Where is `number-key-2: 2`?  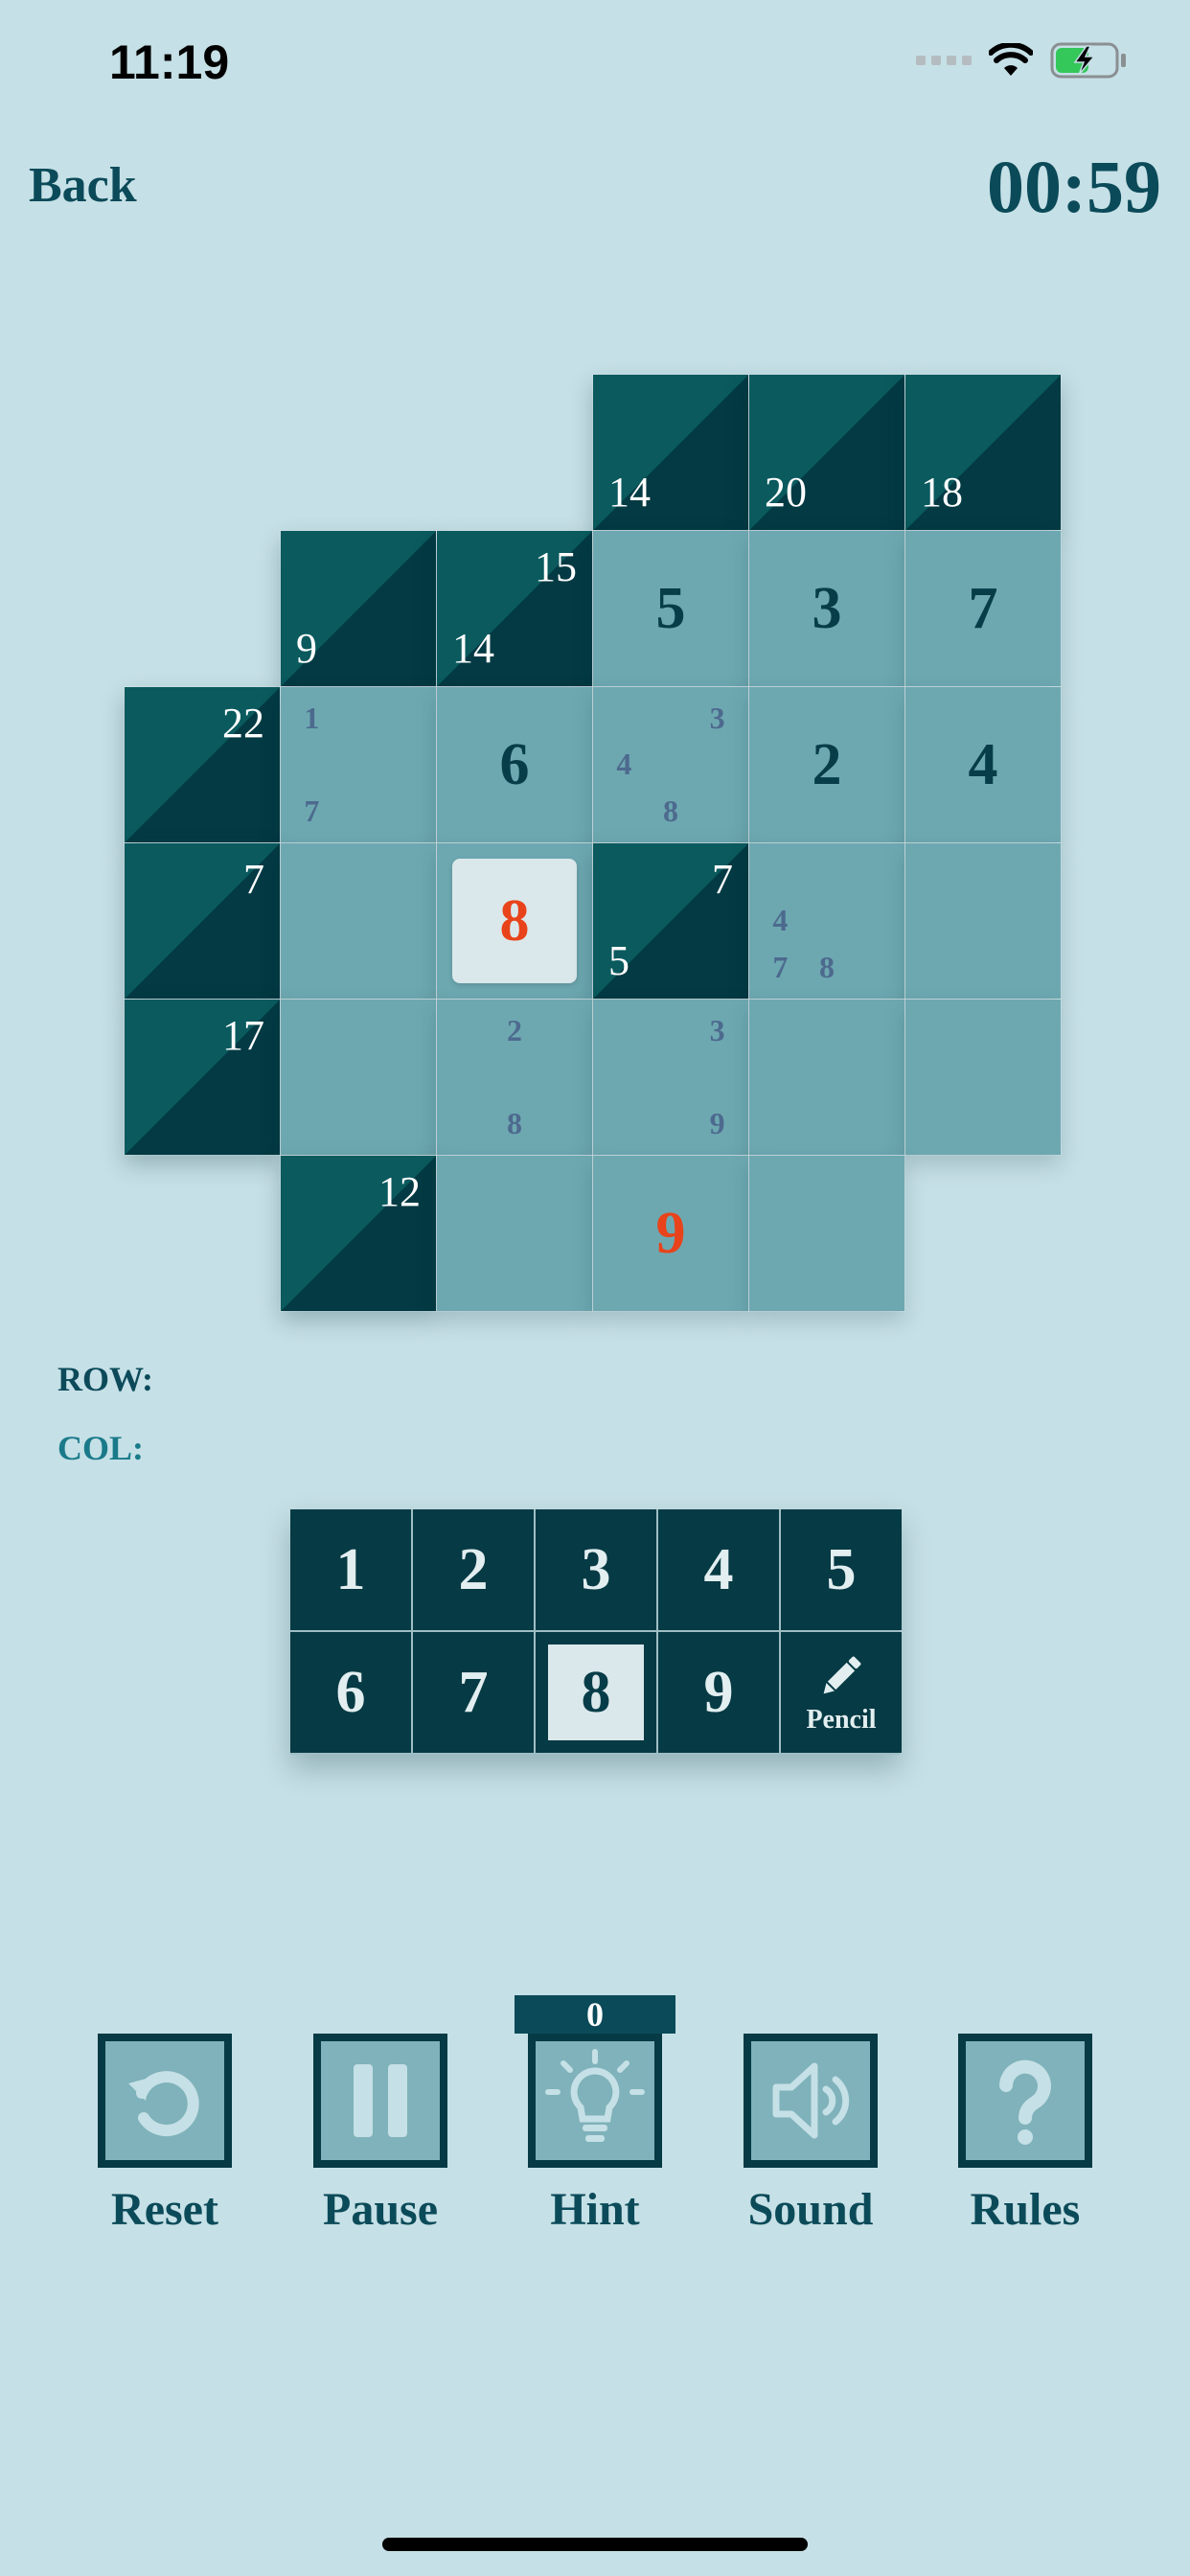 number-key-2: 2 is located at coordinates (474, 1569).